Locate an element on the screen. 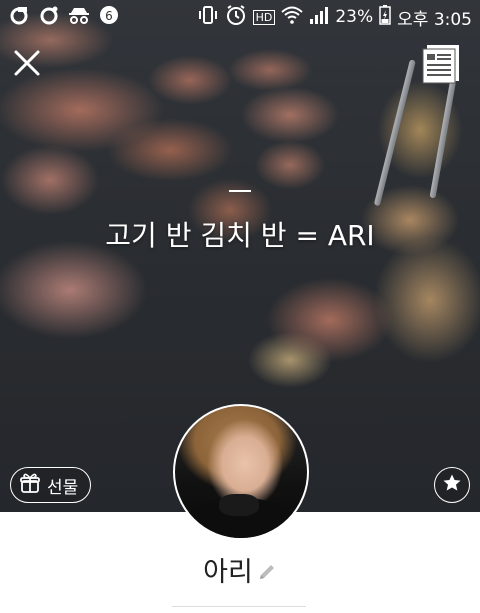  story-icon is located at coordinates (441, 67).